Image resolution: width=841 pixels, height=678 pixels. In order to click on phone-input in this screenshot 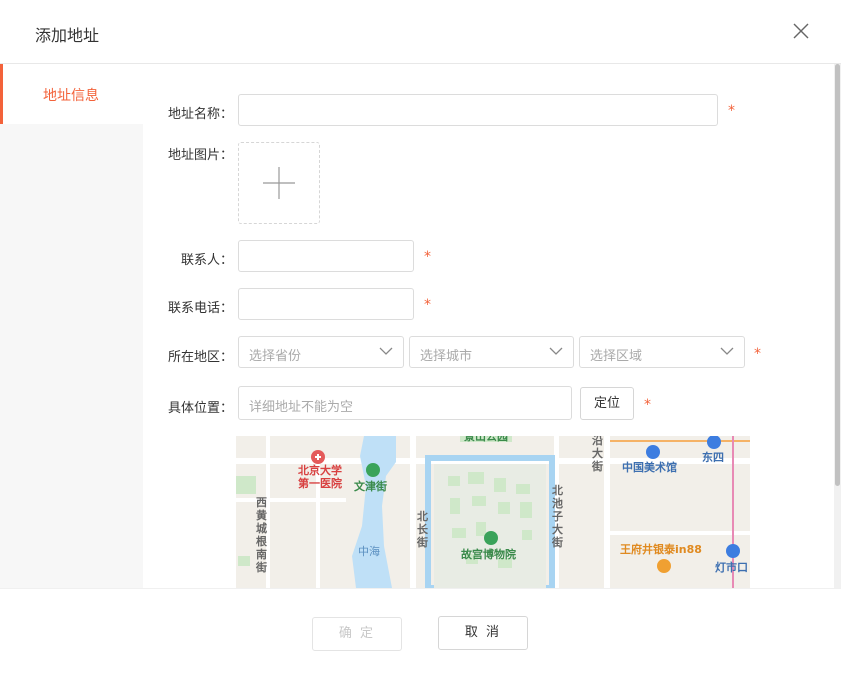, I will do `click(326, 304)`.